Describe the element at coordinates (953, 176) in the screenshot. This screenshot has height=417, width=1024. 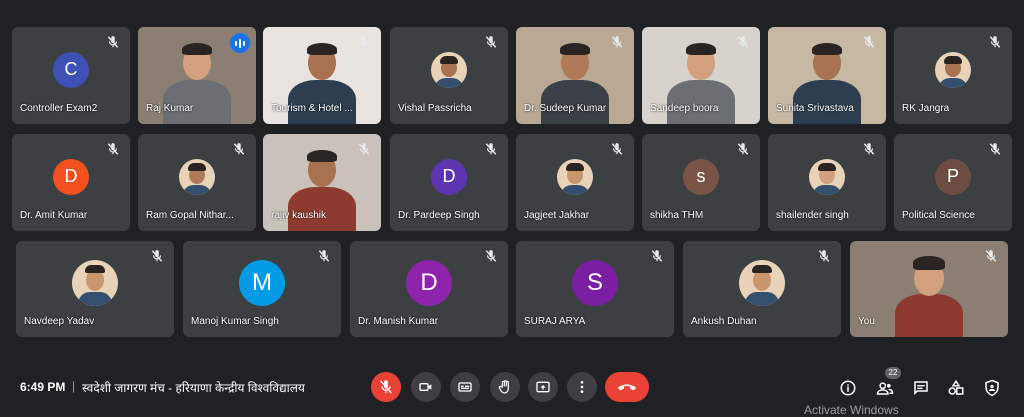
I see `participant-avatar: P` at that location.